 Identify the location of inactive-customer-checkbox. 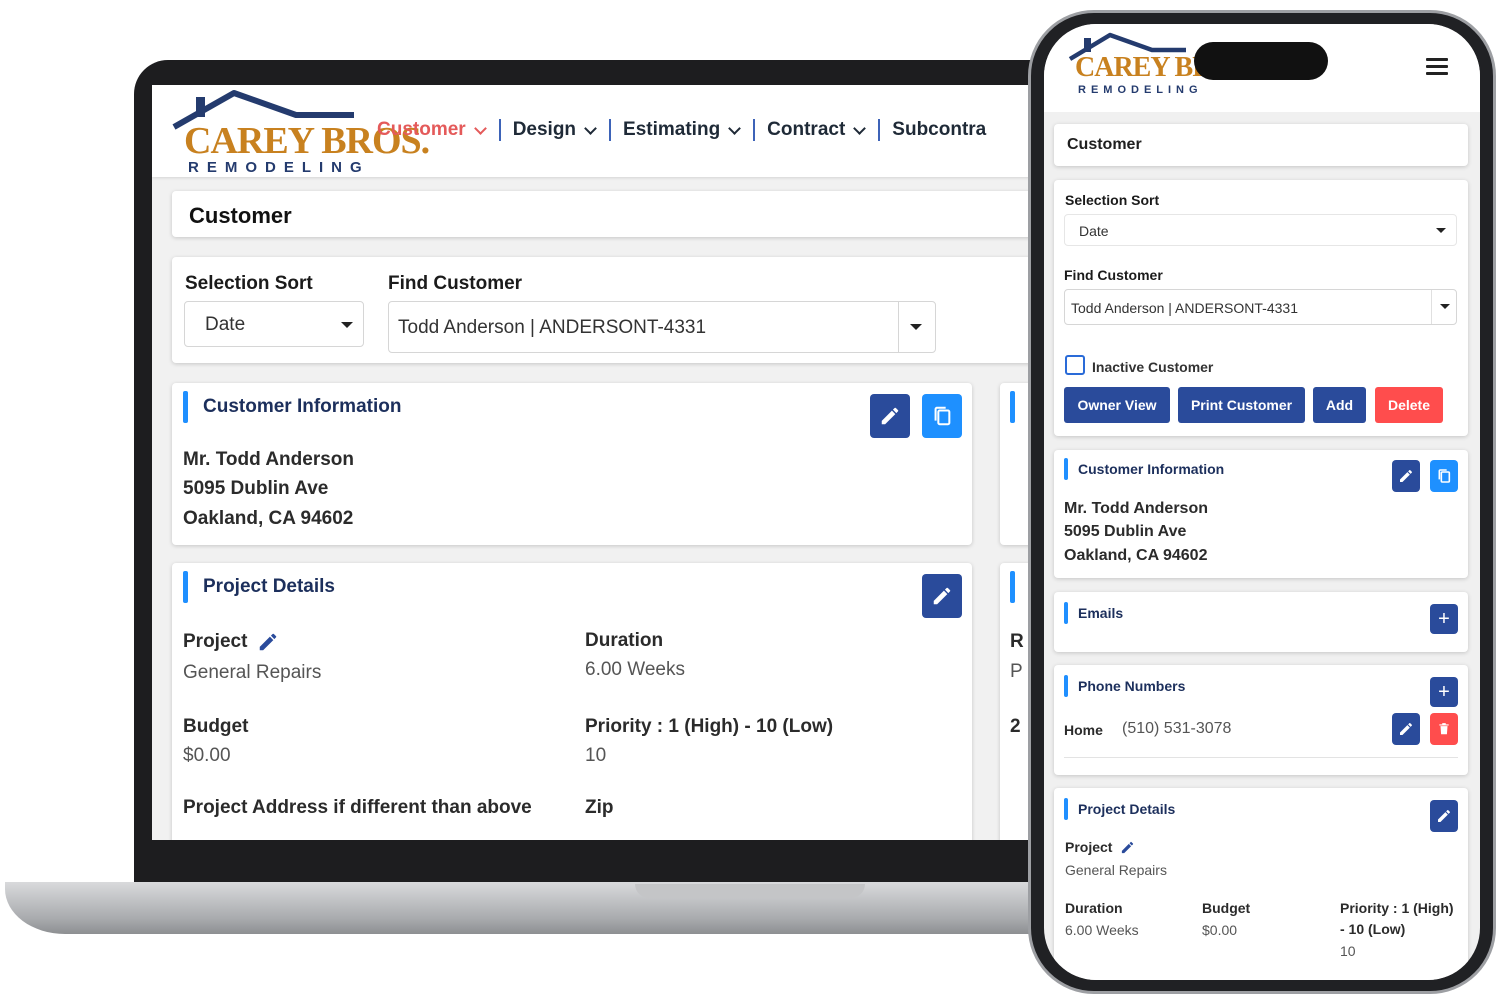
(1075, 365).